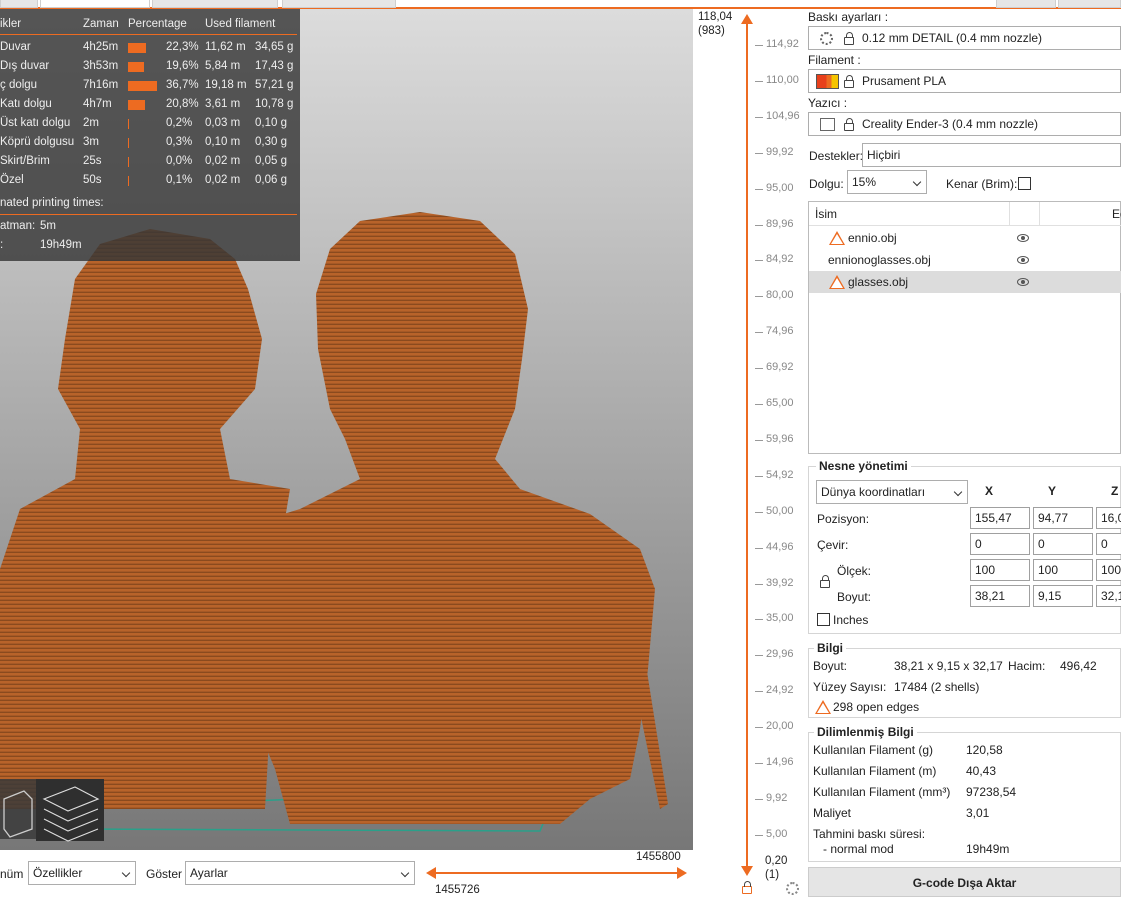 Image resolution: width=1121 pixels, height=898 pixels. What do you see at coordinates (97, 104) in the screenshot?
I see `legend-time: 4h7m` at bounding box center [97, 104].